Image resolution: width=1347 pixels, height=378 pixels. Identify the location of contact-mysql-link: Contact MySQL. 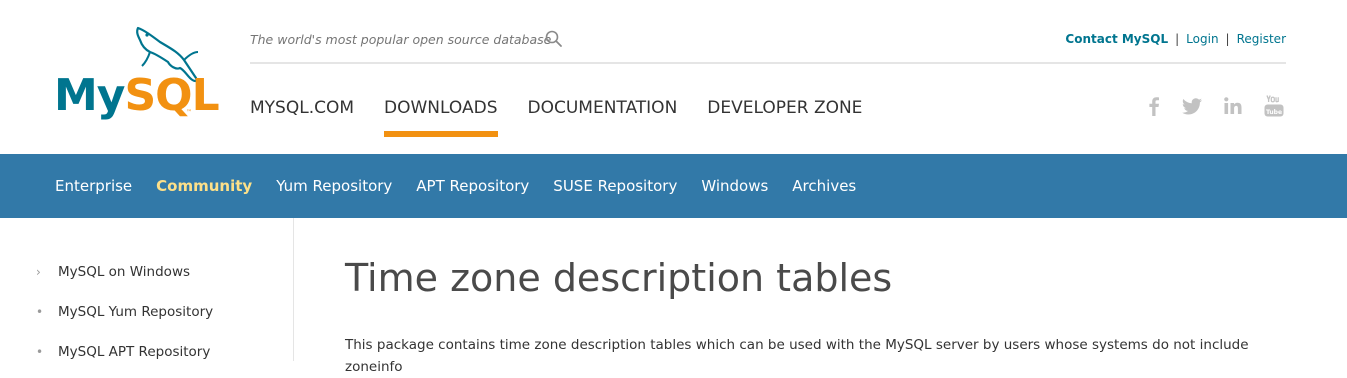
(1116, 39).